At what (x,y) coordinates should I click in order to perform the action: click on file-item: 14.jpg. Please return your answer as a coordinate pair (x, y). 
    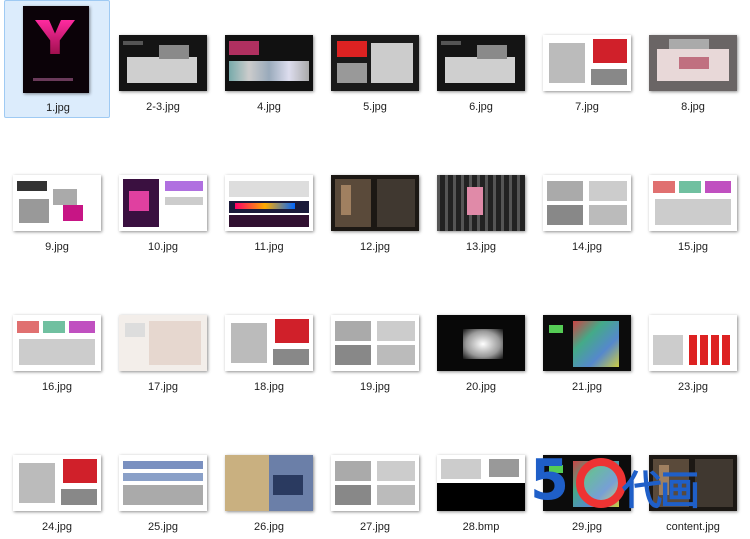
    Looking at the image, I should click on (587, 199).